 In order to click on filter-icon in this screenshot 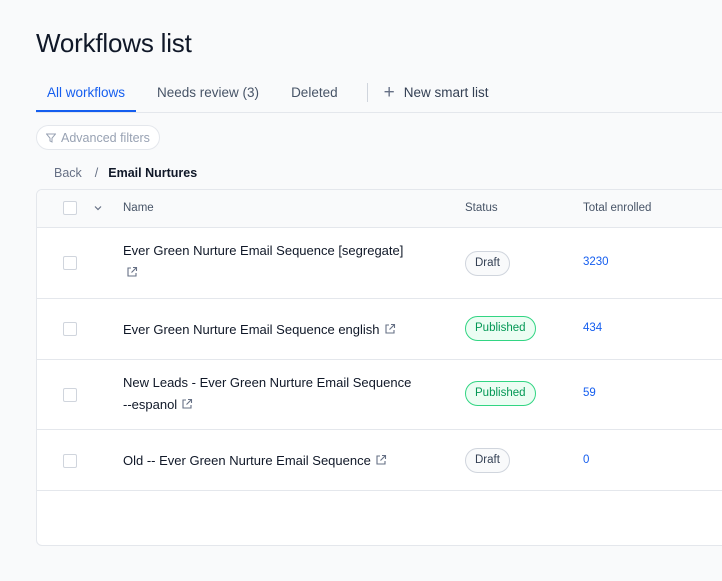, I will do `click(51, 138)`.